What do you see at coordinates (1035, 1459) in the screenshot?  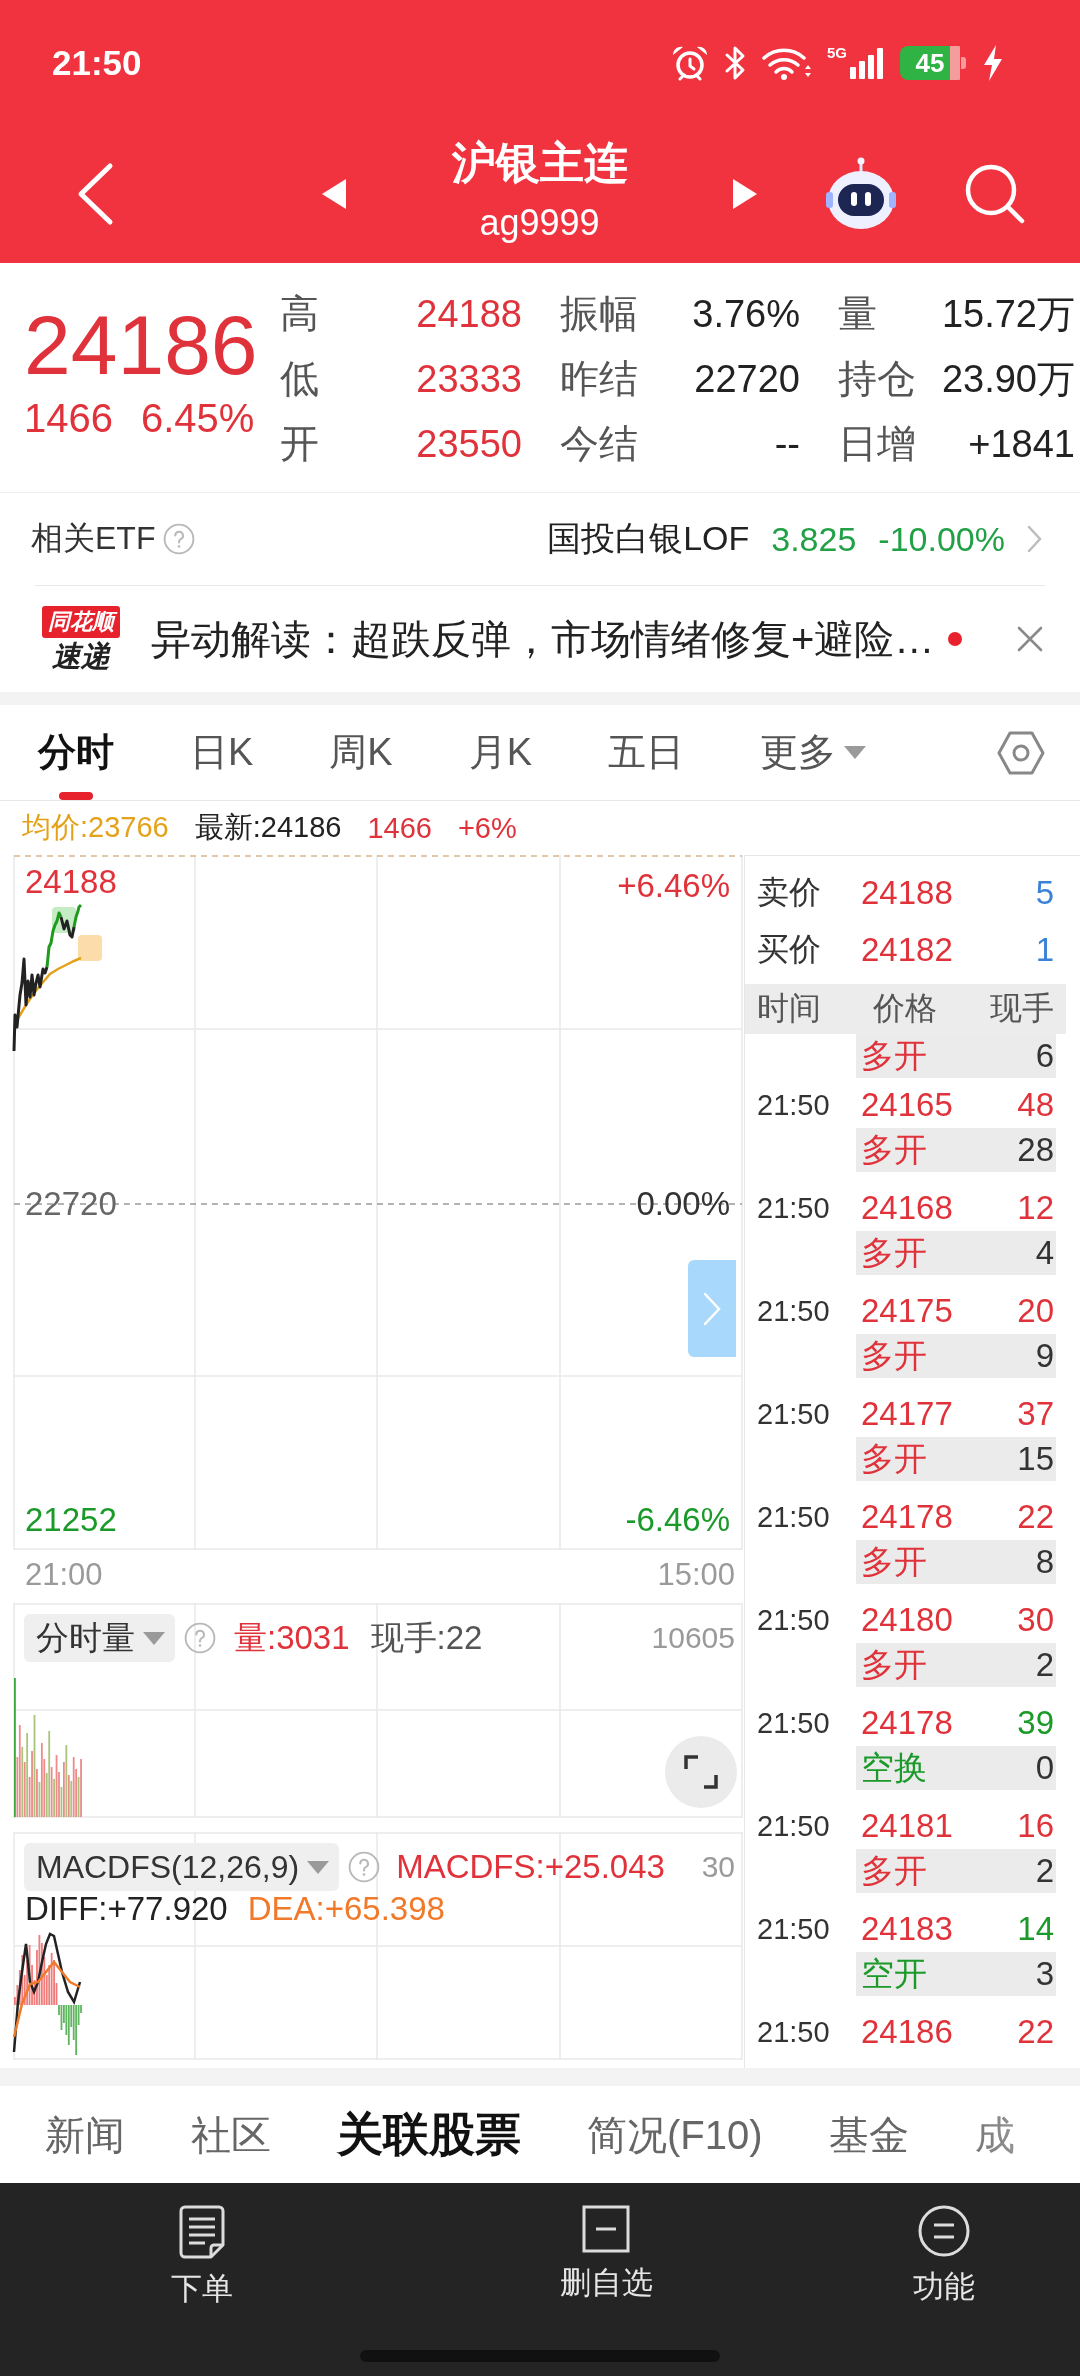 I see `trade-hand: 15` at bounding box center [1035, 1459].